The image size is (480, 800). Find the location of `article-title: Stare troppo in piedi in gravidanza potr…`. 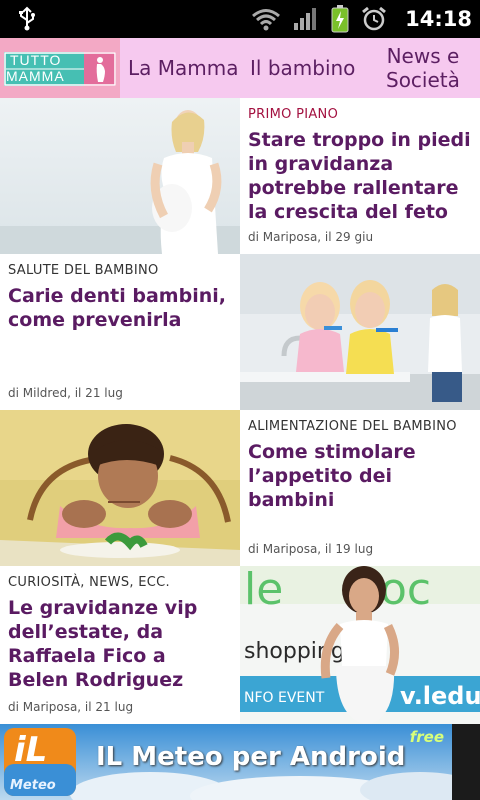

article-title: Stare troppo in piedi in gravidanza potr… is located at coordinates (360, 176).